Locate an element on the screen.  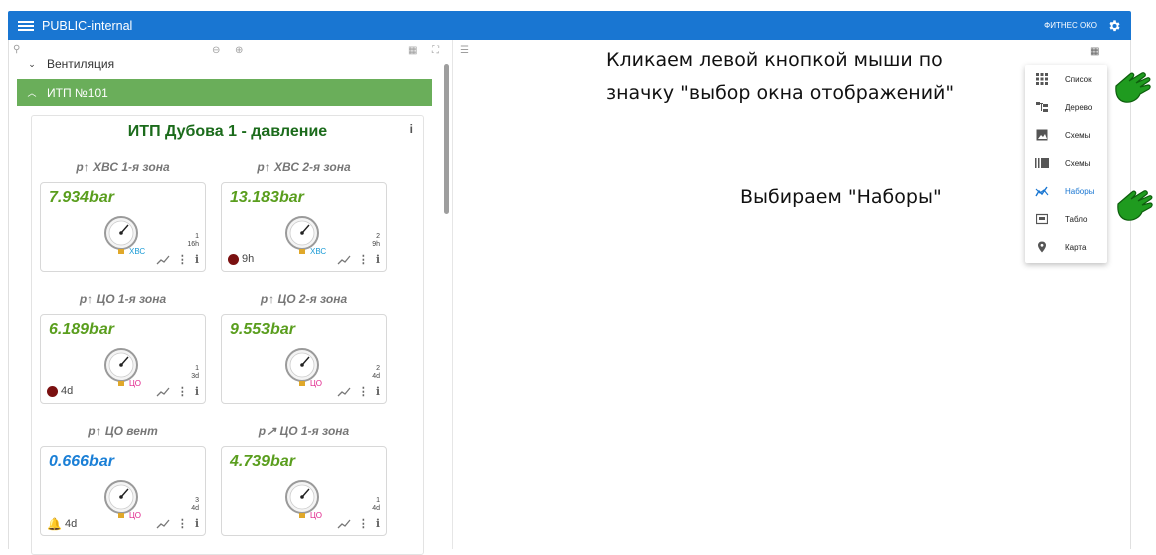
chevron-down-icon: ⌄ is located at coordinates (32, 63).